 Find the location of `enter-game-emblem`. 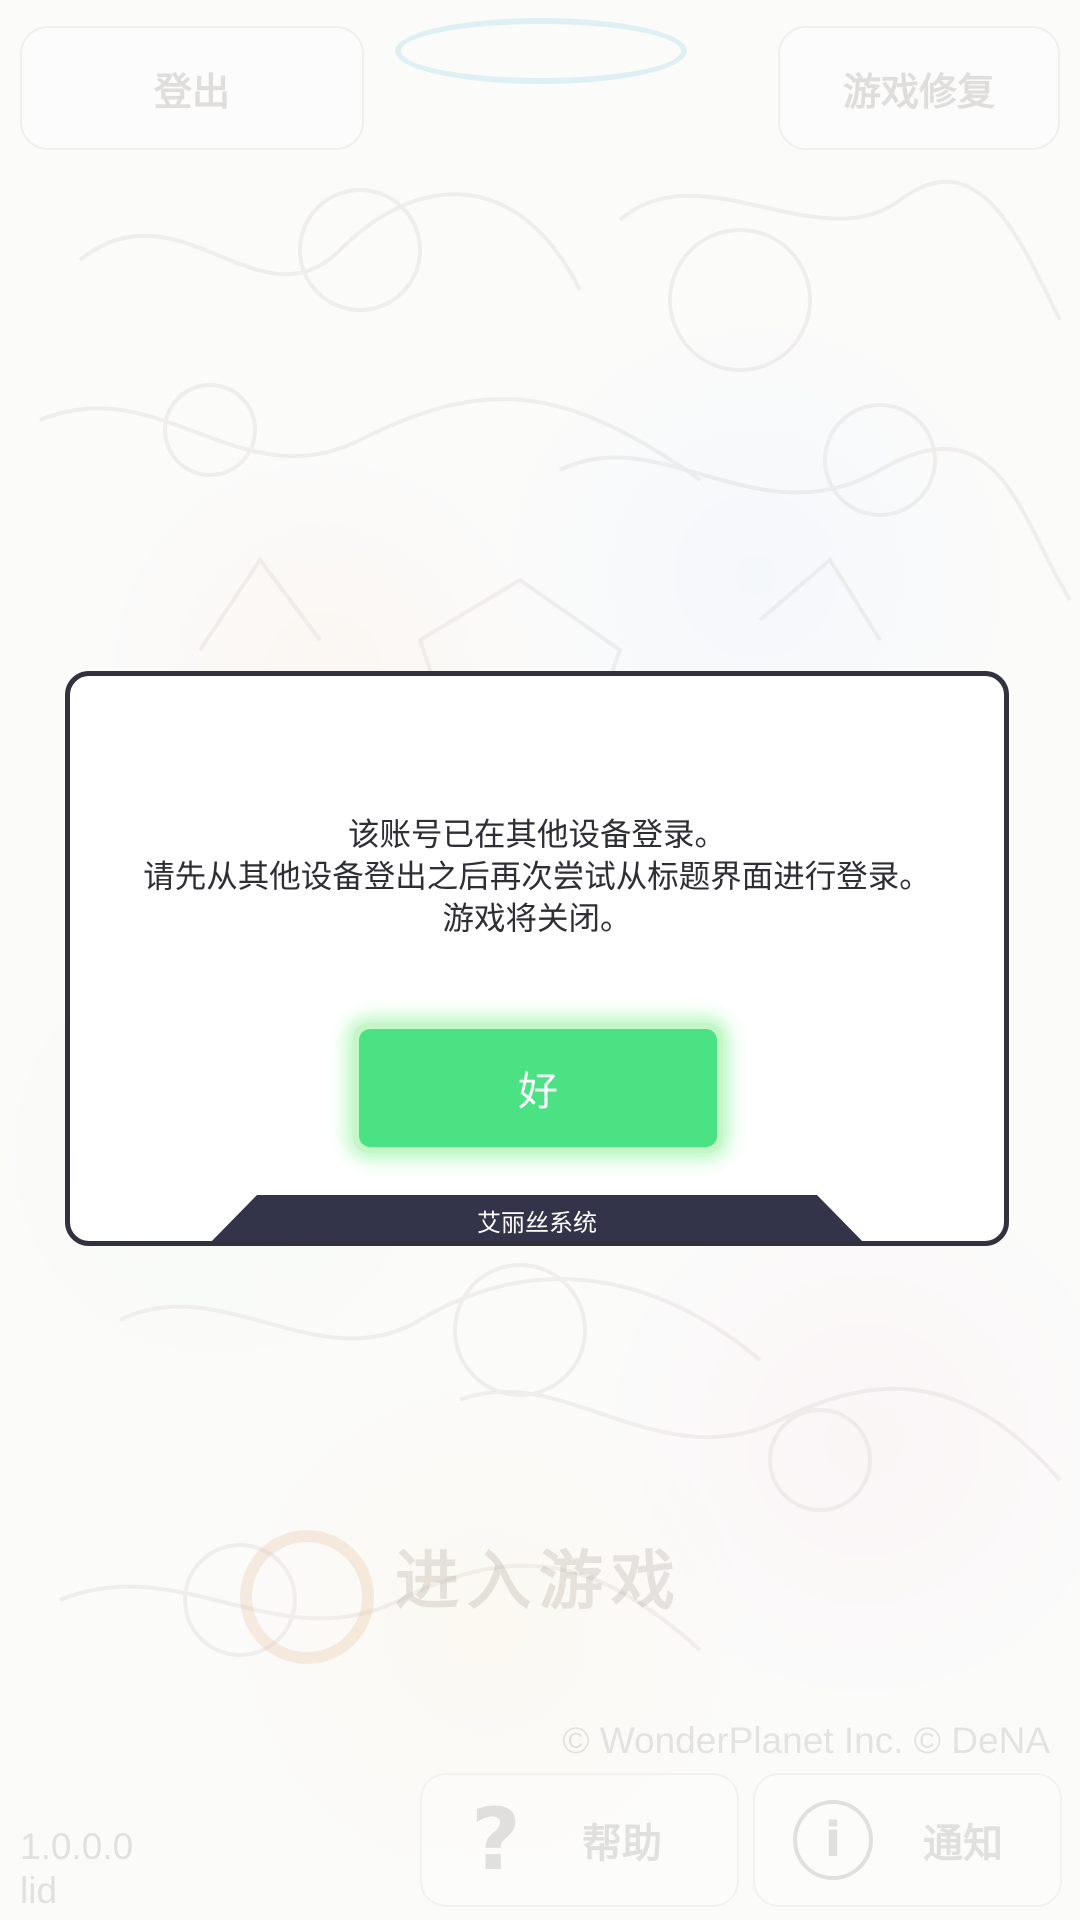

enter-game-emblem is located at coordinates (307, 1597).